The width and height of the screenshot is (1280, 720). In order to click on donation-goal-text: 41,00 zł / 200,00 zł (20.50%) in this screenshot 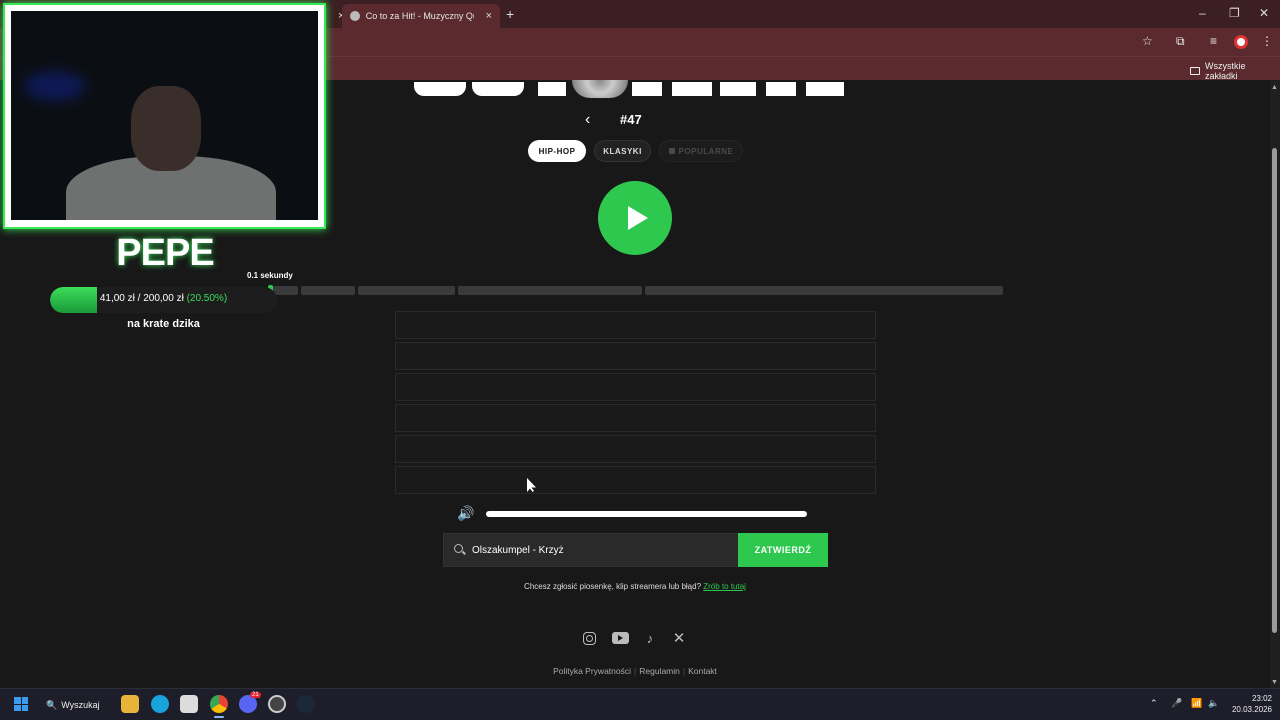, I will do `click(163, 298)`.